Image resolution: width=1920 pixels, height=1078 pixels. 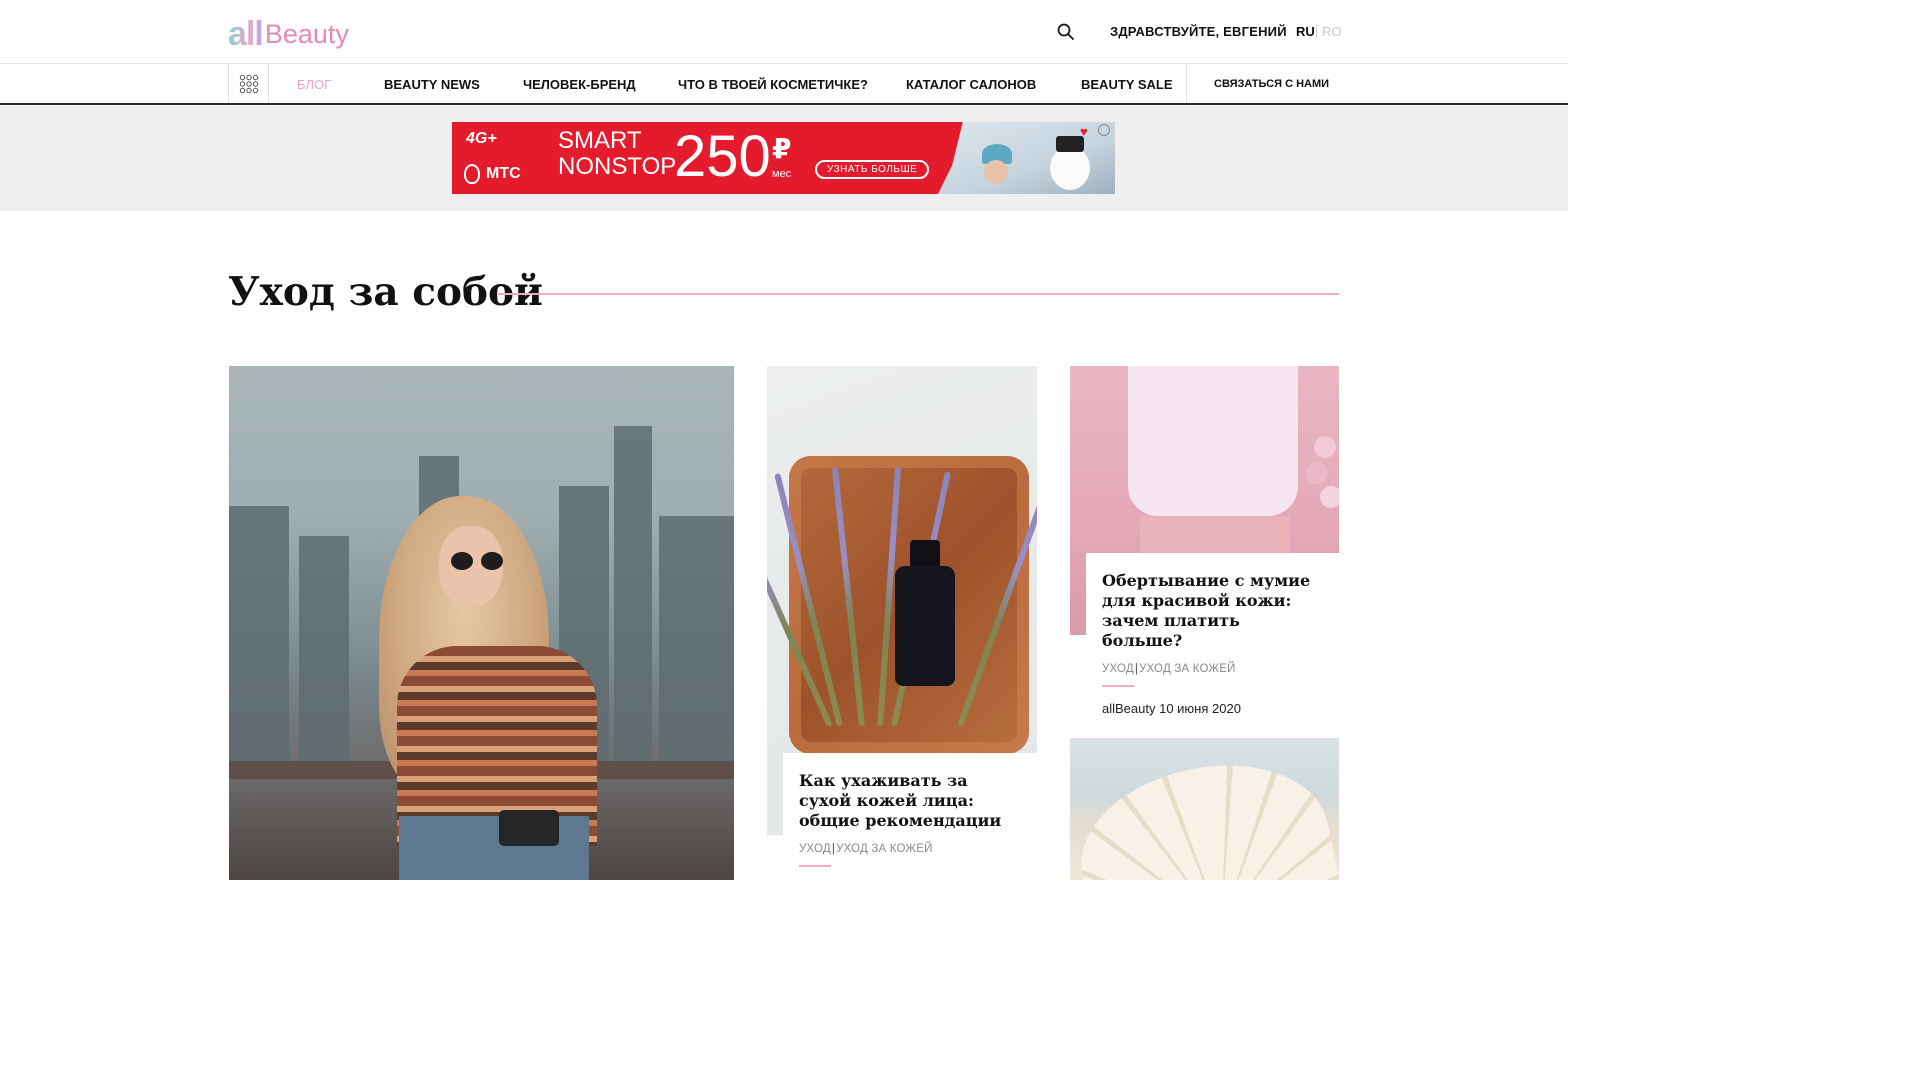 I want to click on lang-ro-link: RO, so click(x=1332, y=31).